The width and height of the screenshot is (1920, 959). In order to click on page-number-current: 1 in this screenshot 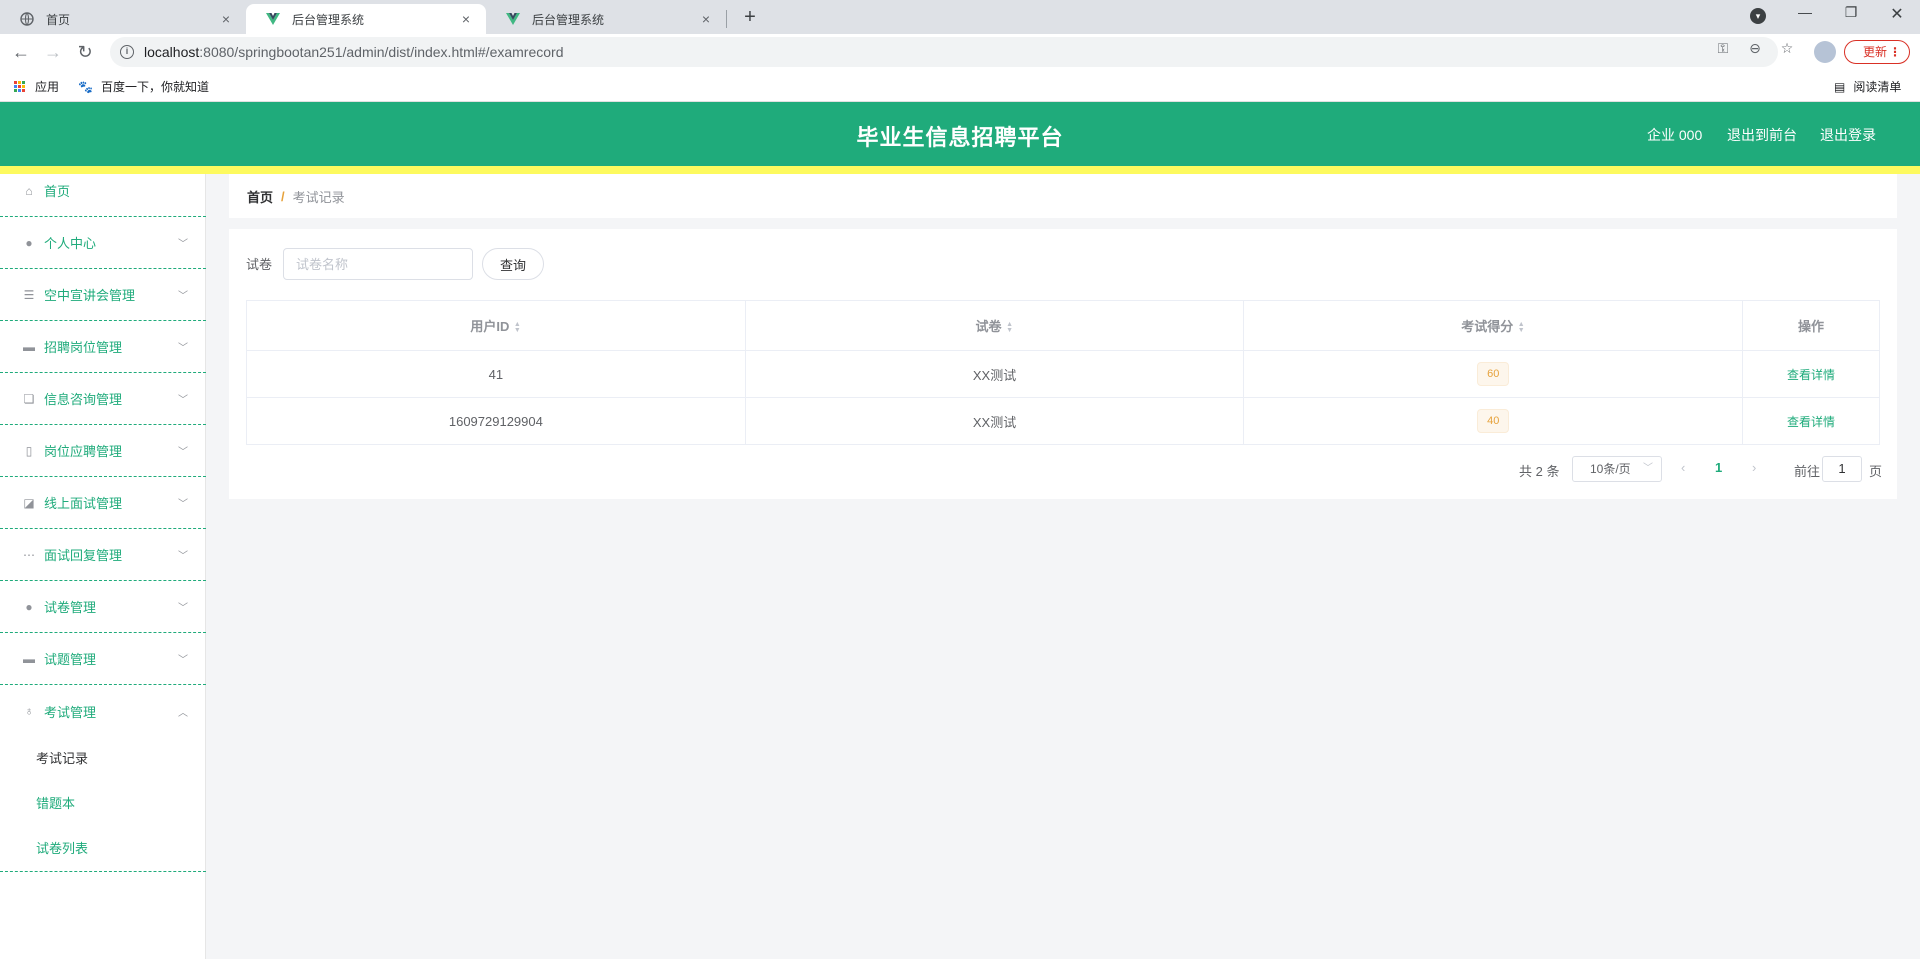, I will do `click(1718, 467)`.